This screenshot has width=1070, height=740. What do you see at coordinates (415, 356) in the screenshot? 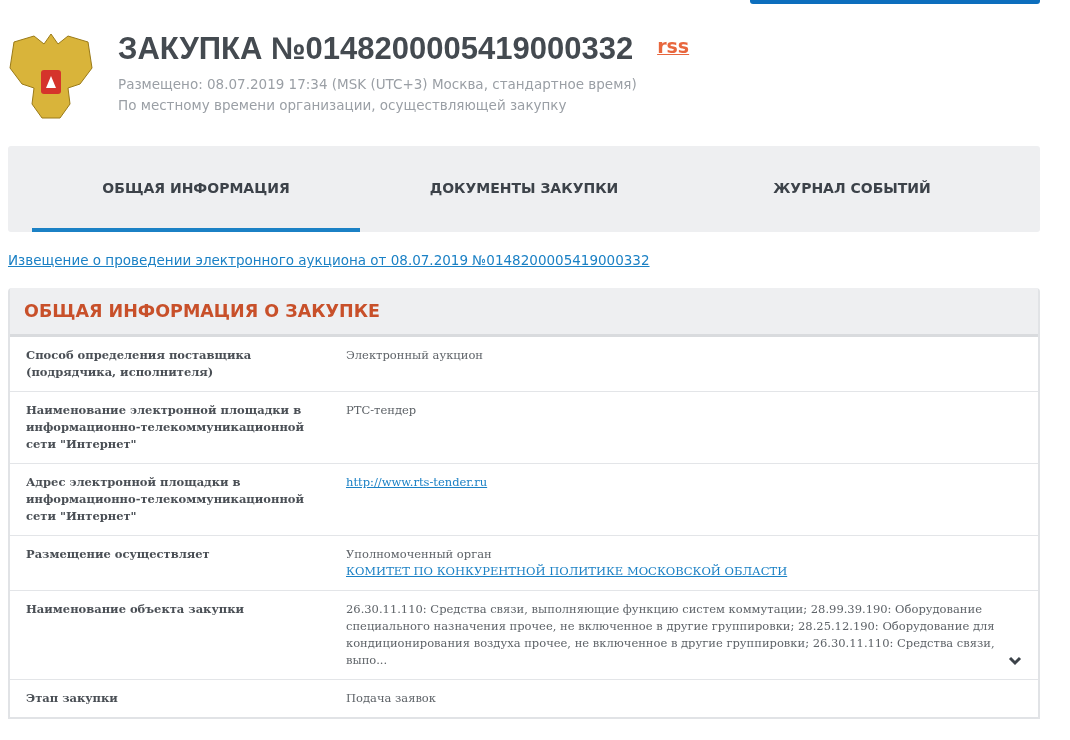
I see `field-value: Электронный аукцион` at bounding box center [415, 356].